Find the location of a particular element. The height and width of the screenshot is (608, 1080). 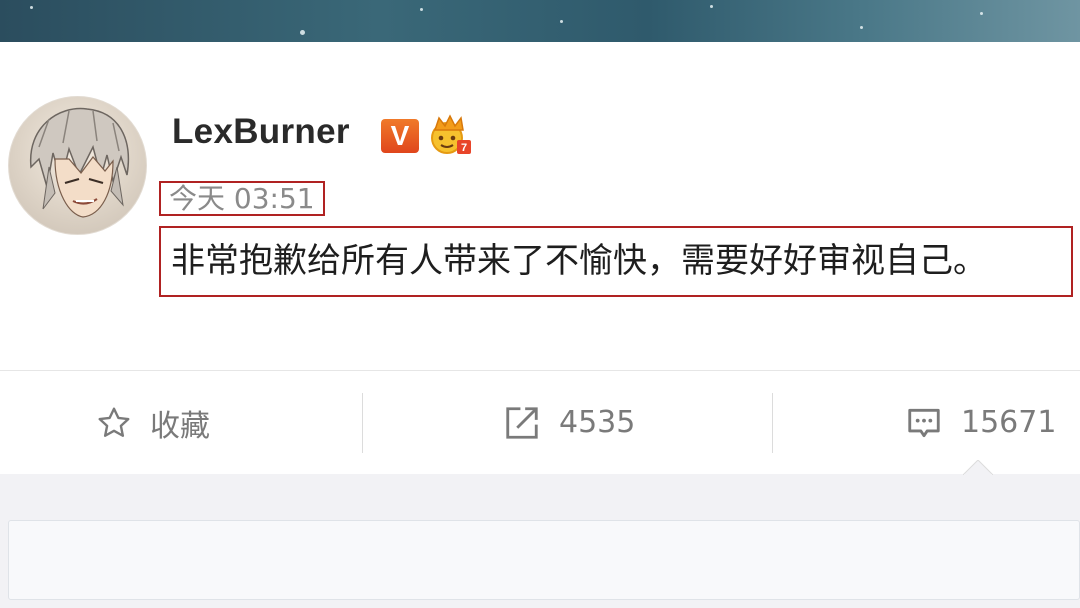

comment-button: 15671 is located at coordinates (980, 422).